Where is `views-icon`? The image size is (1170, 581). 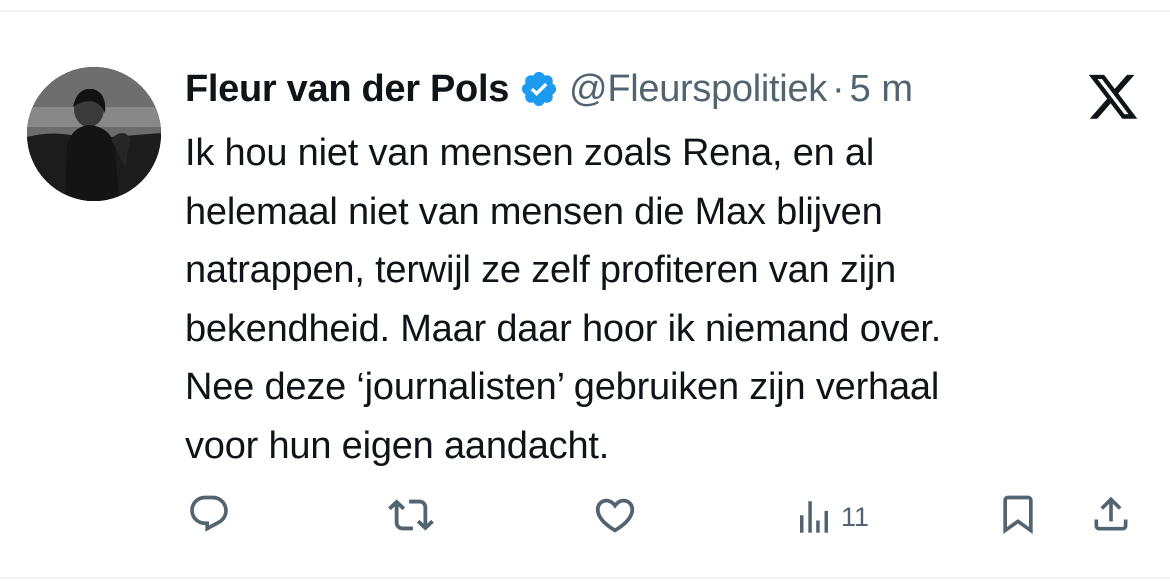
views-icon is located at coordinates (814, 517).